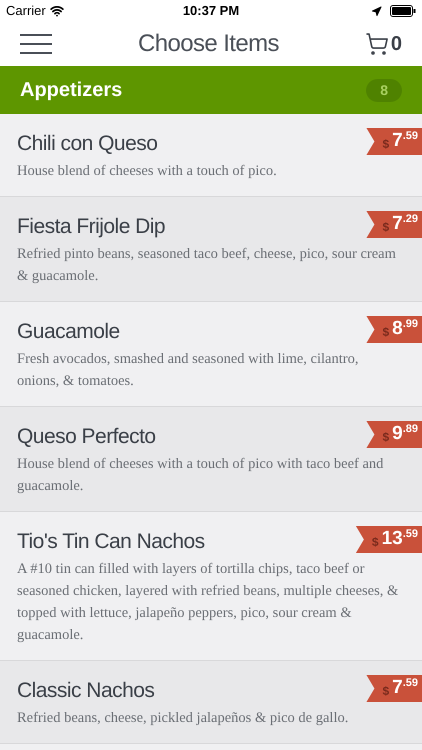 The image size is (422, 750). What do you see at coordinates (147, 171) in the screenshot?
I see `item-description: House blend of cheeses with a touch of pico.` at bounding box center [147, 171].